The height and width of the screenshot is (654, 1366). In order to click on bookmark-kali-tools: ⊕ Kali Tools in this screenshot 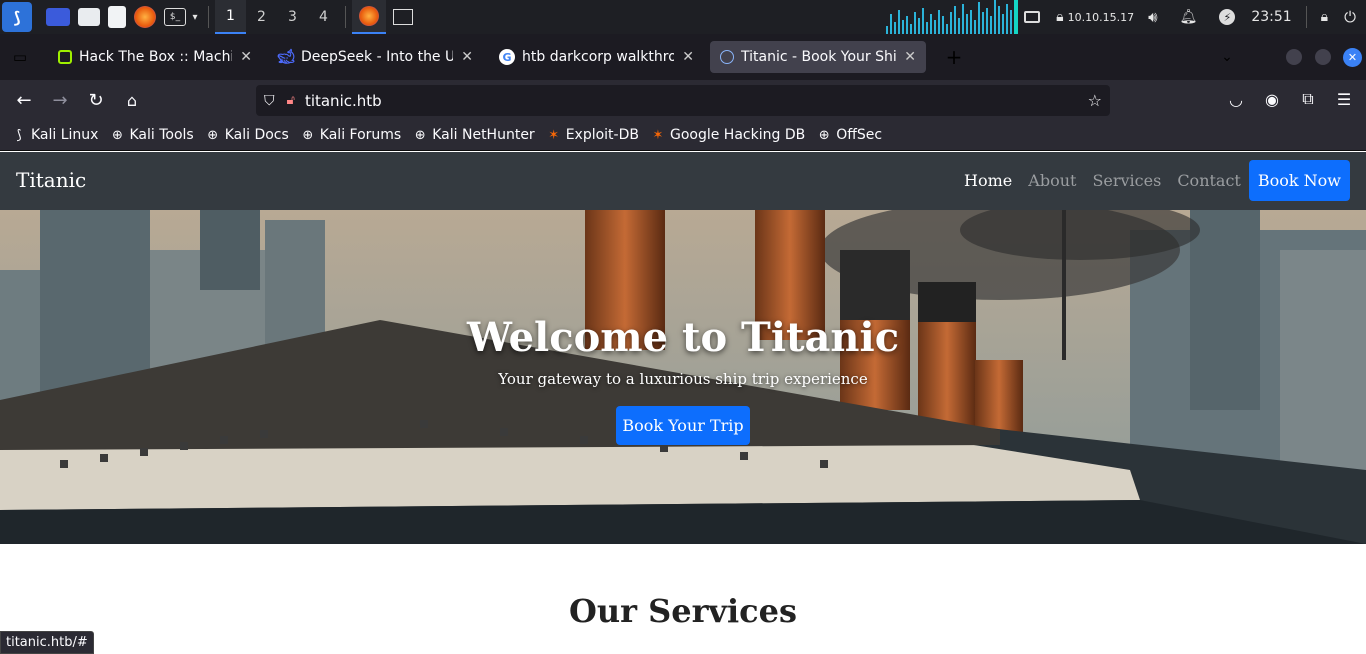, I will do `click(151, 135)`.